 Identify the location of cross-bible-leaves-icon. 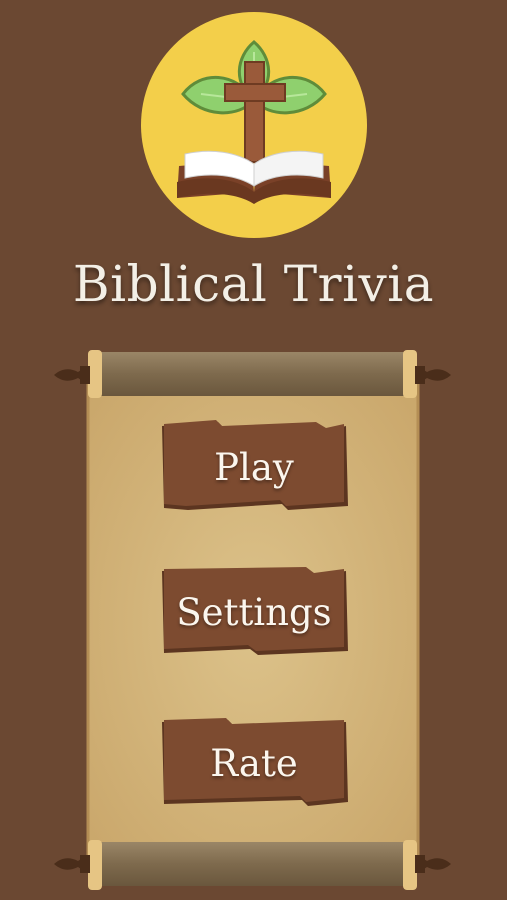
(254, 125).